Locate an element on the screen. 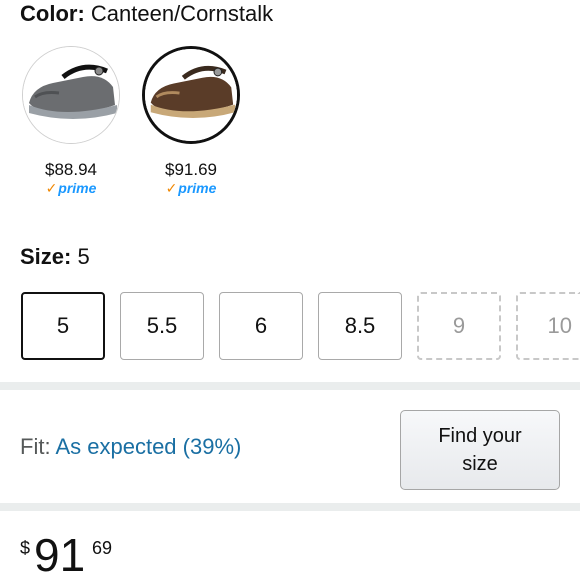  color-swatch-brown: $91.69 ✓prime is located at coordinates (191, 121).